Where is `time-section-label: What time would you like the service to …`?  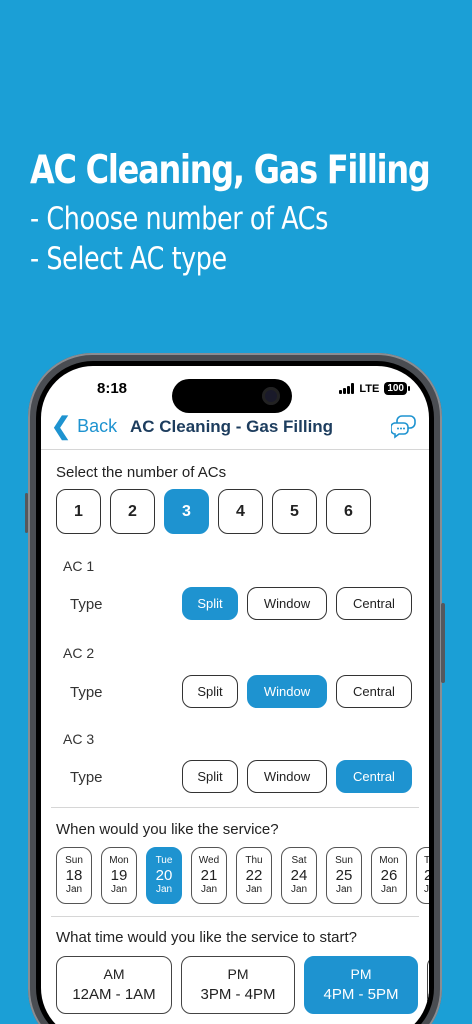
time-section-label: What time would you like the service to … is located at coordinates (206, 937).